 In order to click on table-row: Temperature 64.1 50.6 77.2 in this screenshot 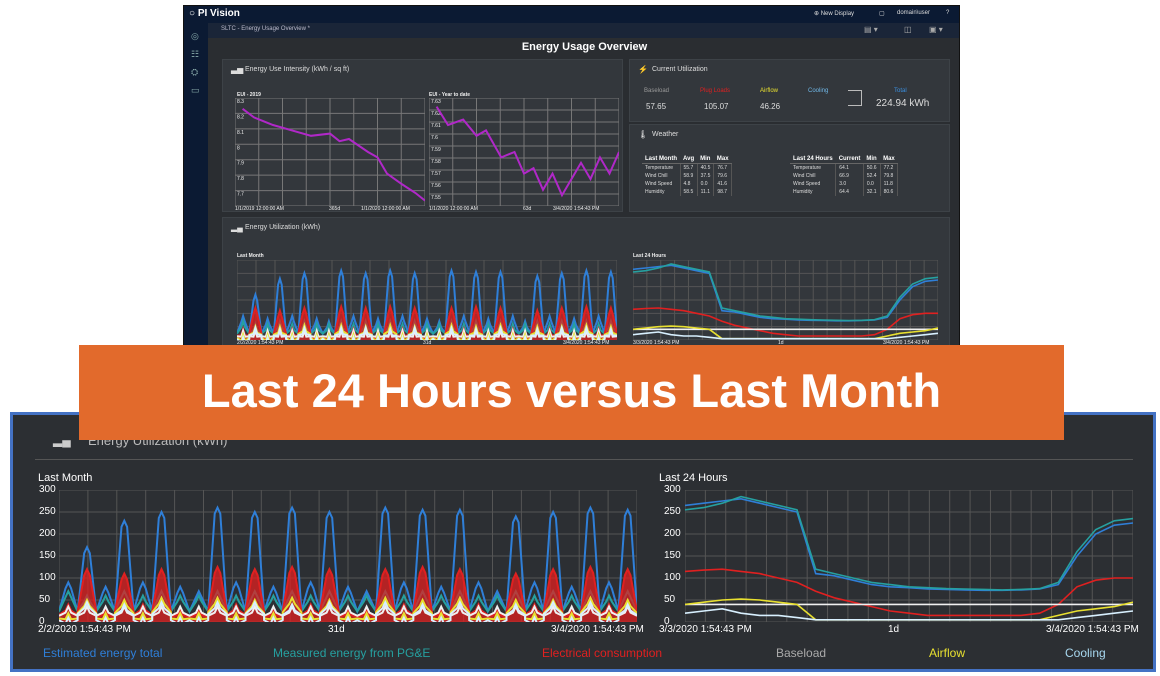, I will do `click(844, 167)`.